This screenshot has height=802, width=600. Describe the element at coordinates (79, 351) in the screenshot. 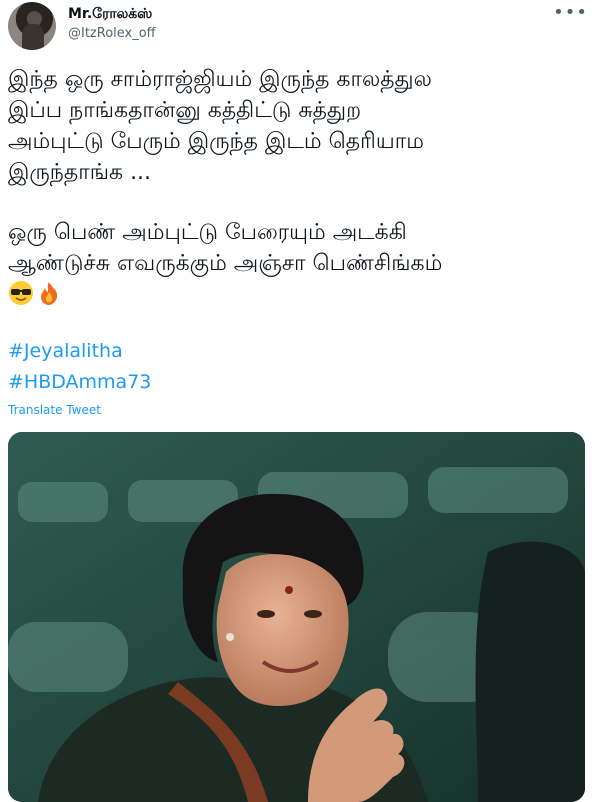

I see `hashtag-jeyalalitha: #Jeyalalitha` at that location.